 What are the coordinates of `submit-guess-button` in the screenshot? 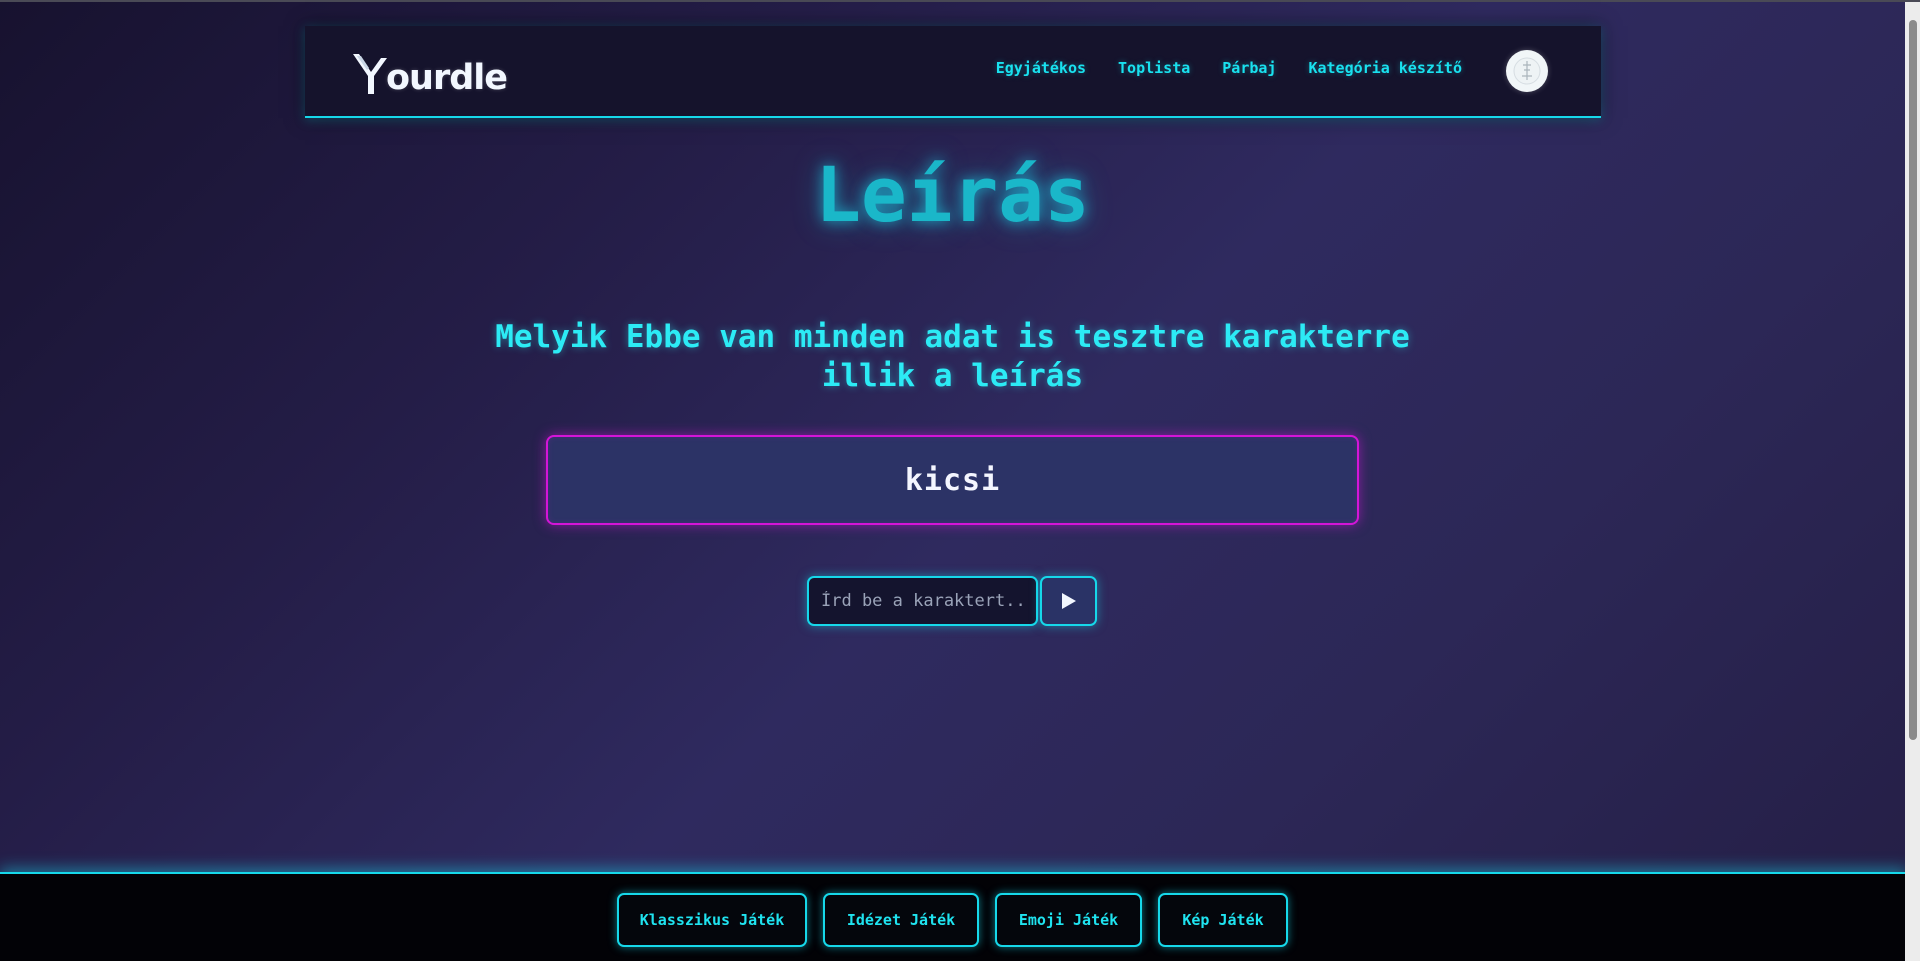 It's located at (1068, 601).